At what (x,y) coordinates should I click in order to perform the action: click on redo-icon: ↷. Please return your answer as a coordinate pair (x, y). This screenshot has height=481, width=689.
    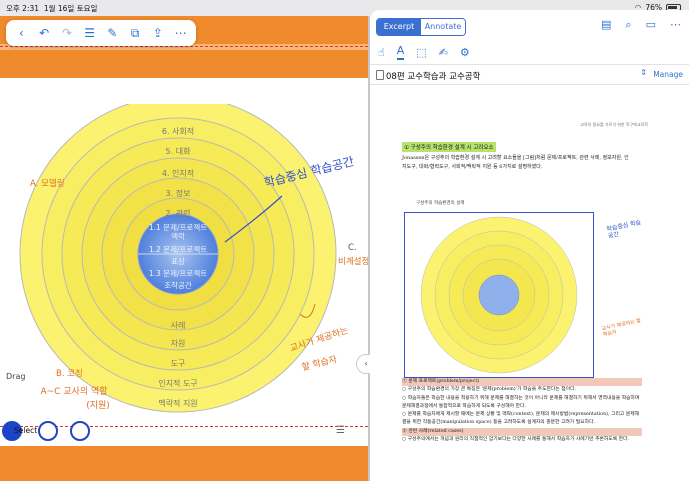
    Looking at the image, I should click on (67, 33).